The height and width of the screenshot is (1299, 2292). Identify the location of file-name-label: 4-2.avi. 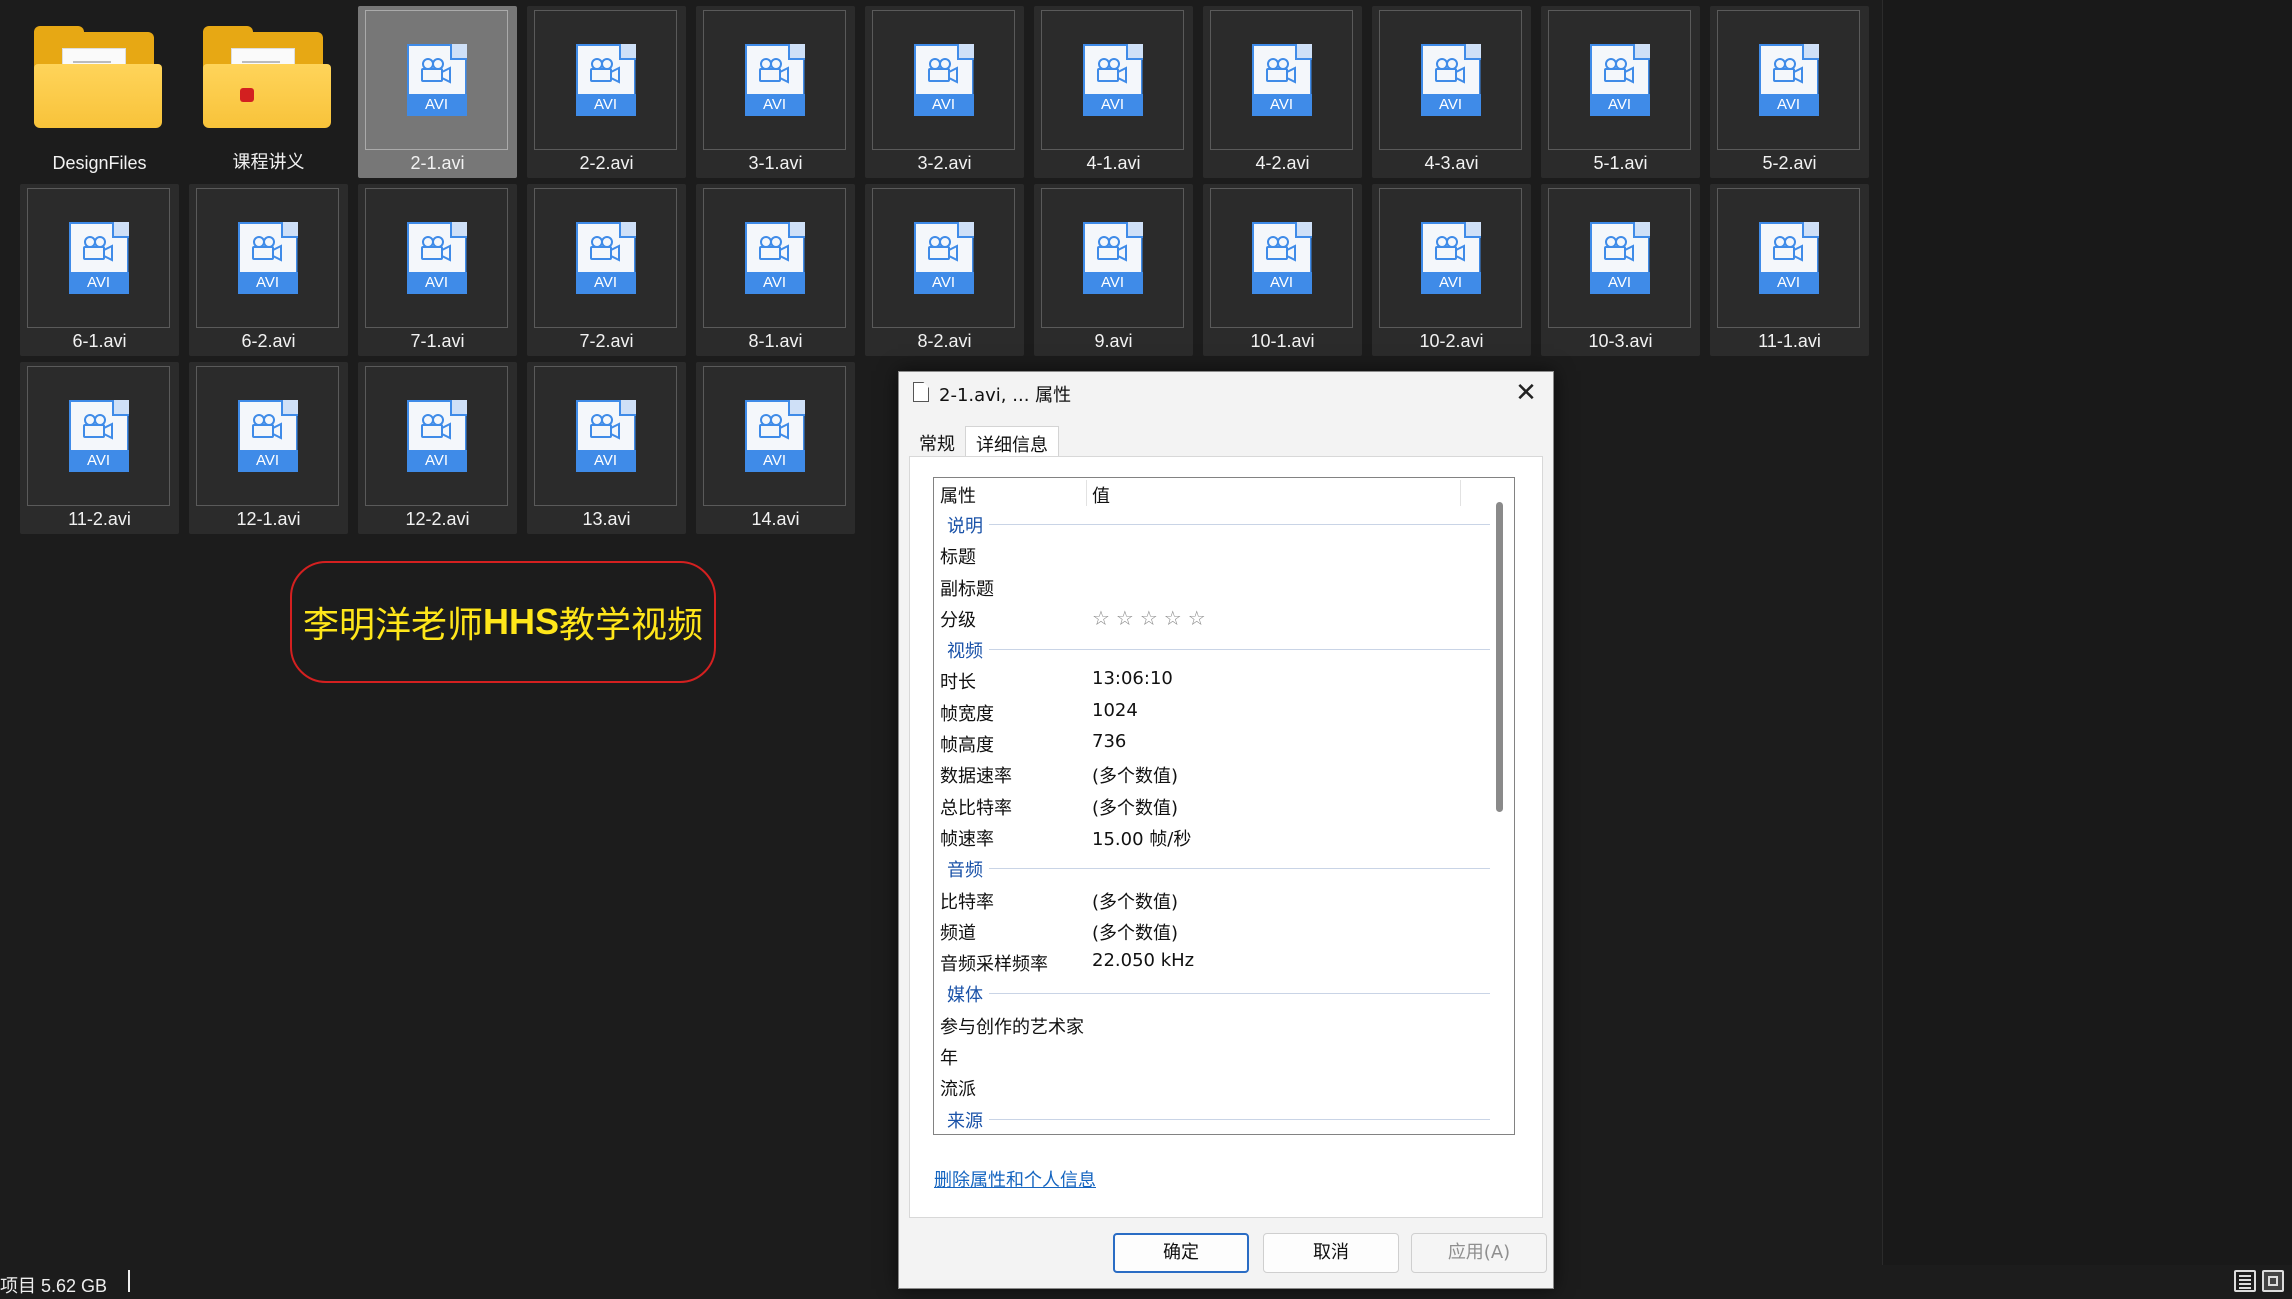
(1282, 163).